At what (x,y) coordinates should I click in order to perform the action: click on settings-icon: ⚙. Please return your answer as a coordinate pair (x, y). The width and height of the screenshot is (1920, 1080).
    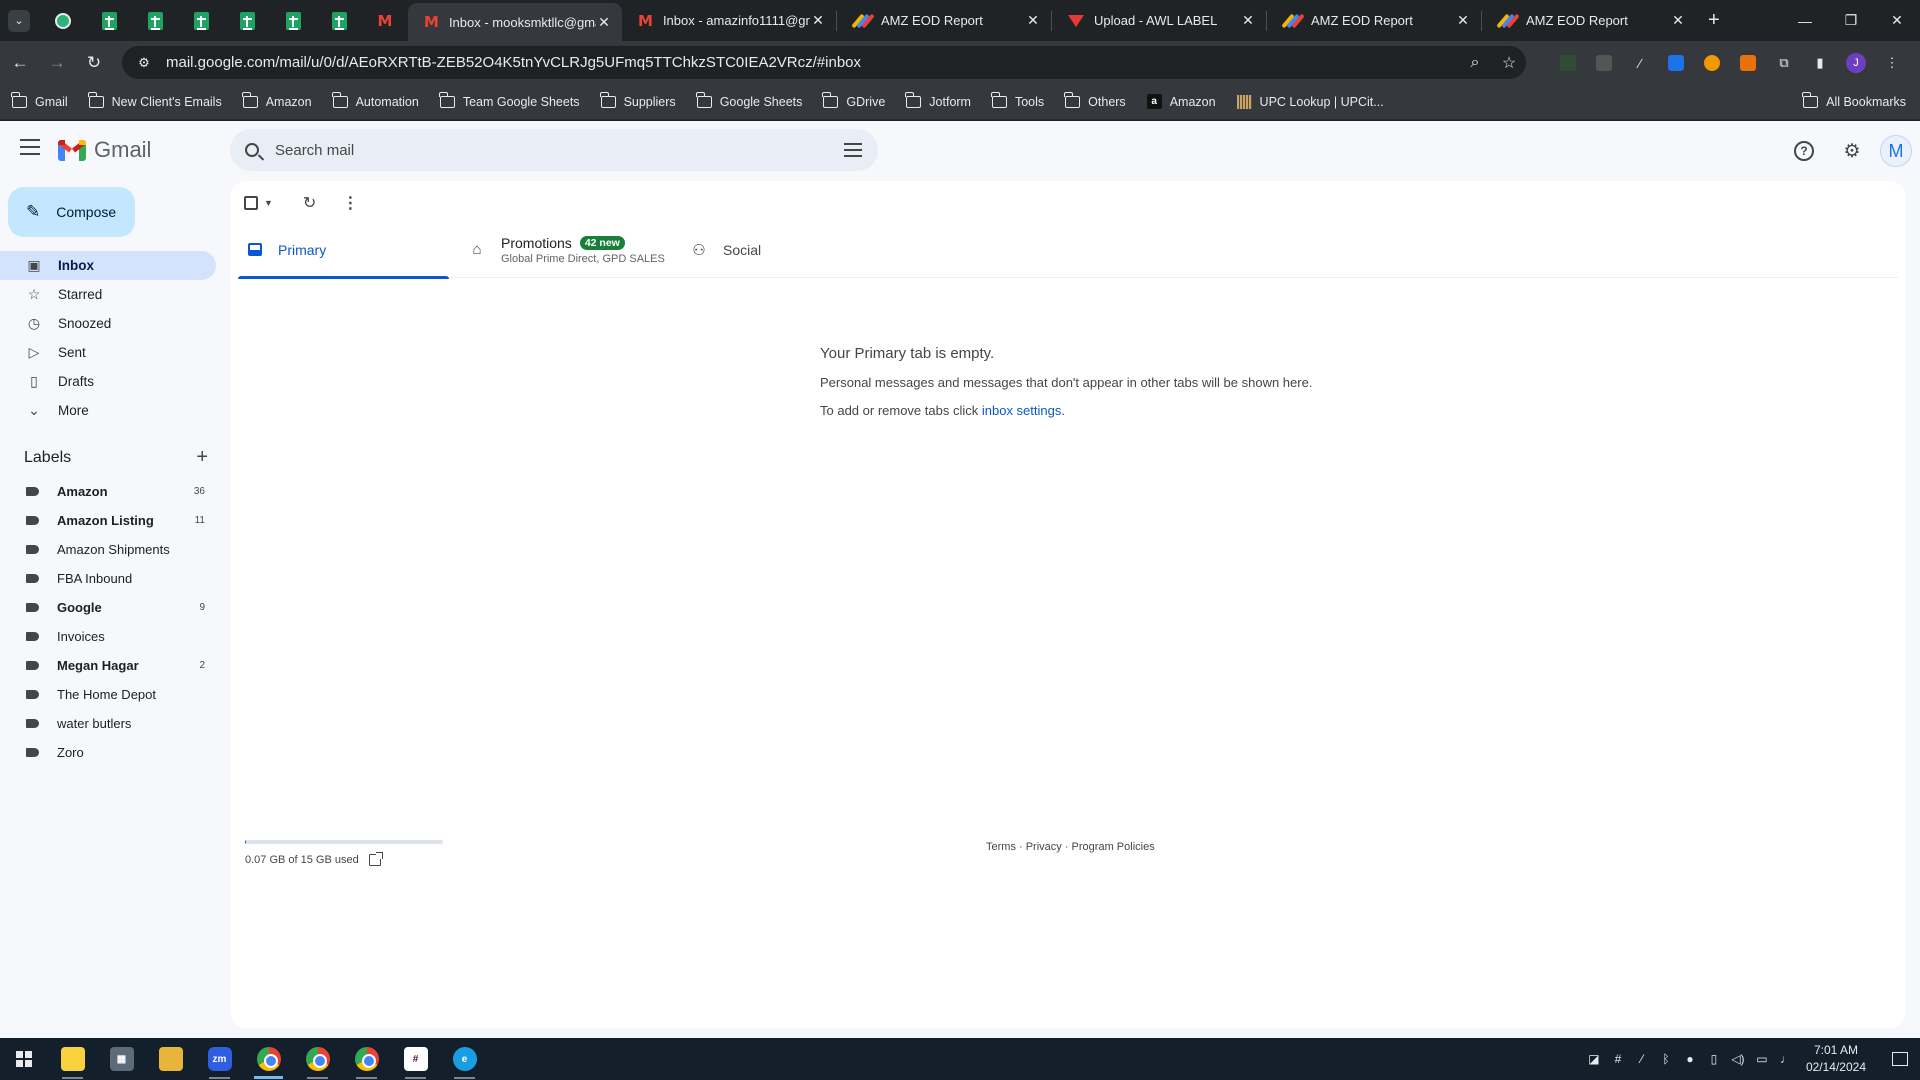
    Looking at the image, I should click on (1852, 151).